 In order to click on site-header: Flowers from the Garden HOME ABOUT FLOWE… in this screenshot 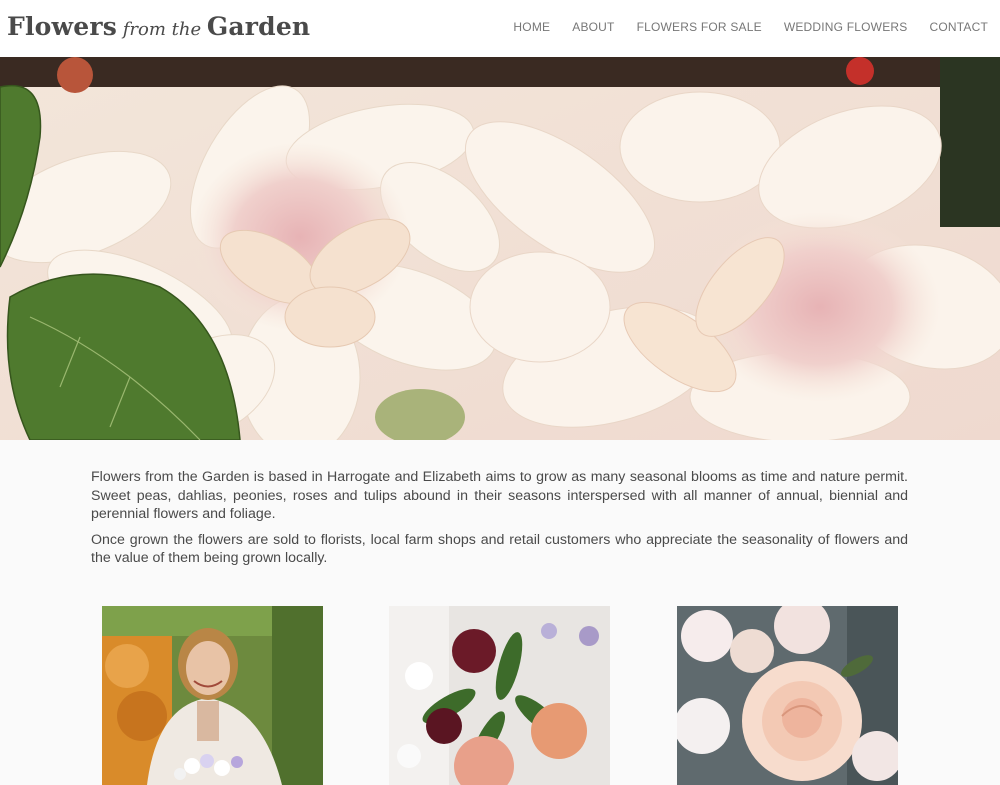, I will do `click(500, 28)`.